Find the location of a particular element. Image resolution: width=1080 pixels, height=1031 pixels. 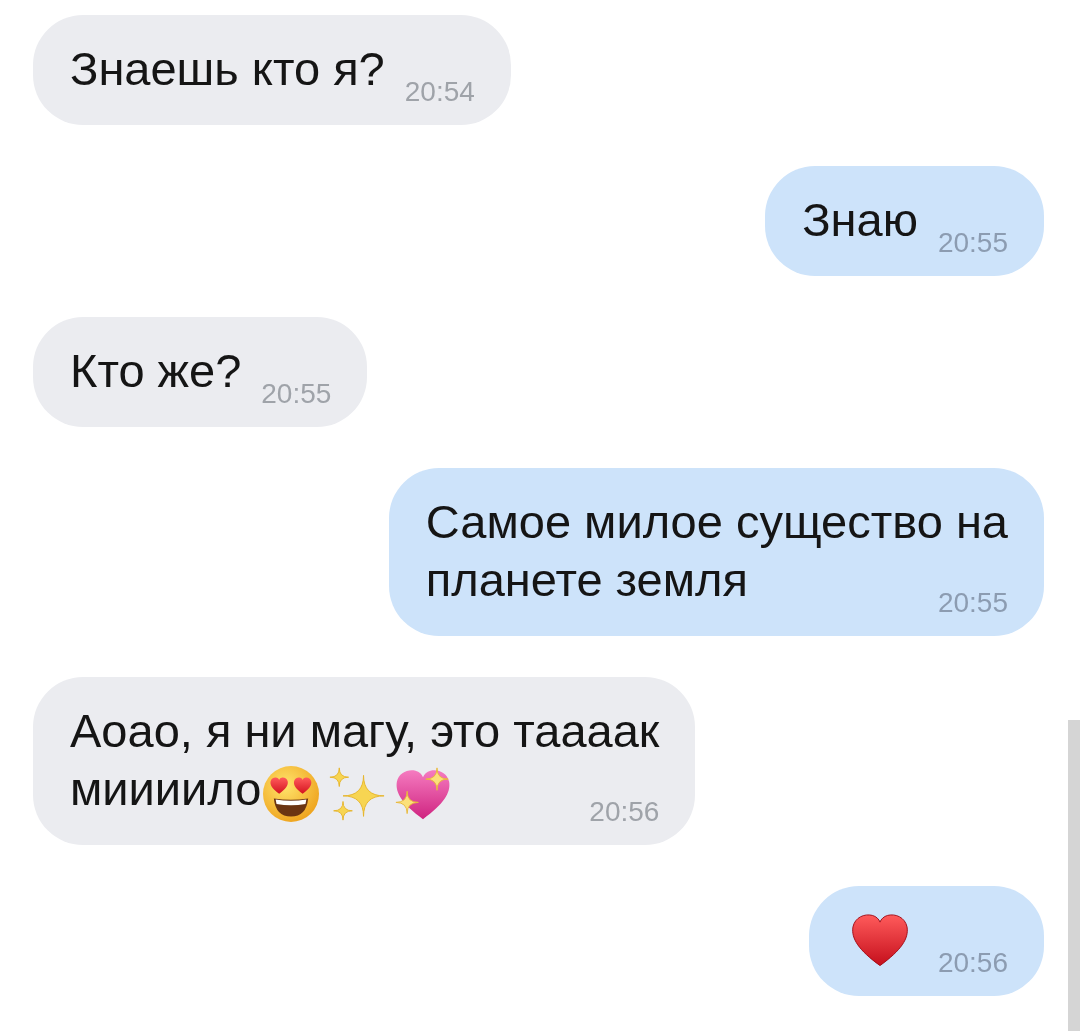

message-text: Знаю is located at coordinates (860, 220).